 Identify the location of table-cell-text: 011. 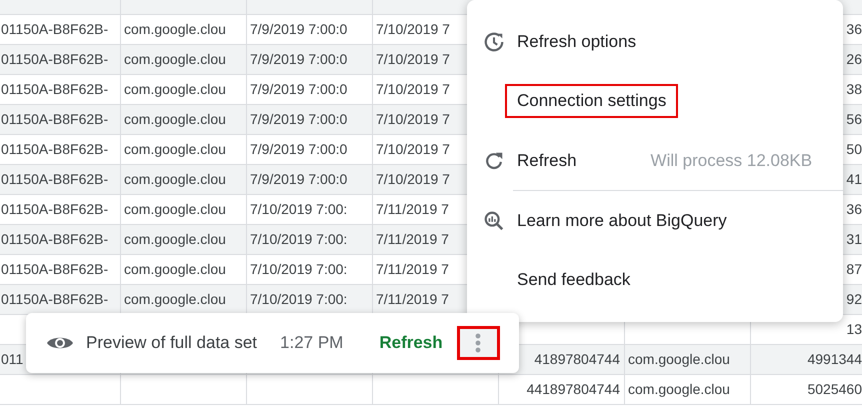
(12, 359).